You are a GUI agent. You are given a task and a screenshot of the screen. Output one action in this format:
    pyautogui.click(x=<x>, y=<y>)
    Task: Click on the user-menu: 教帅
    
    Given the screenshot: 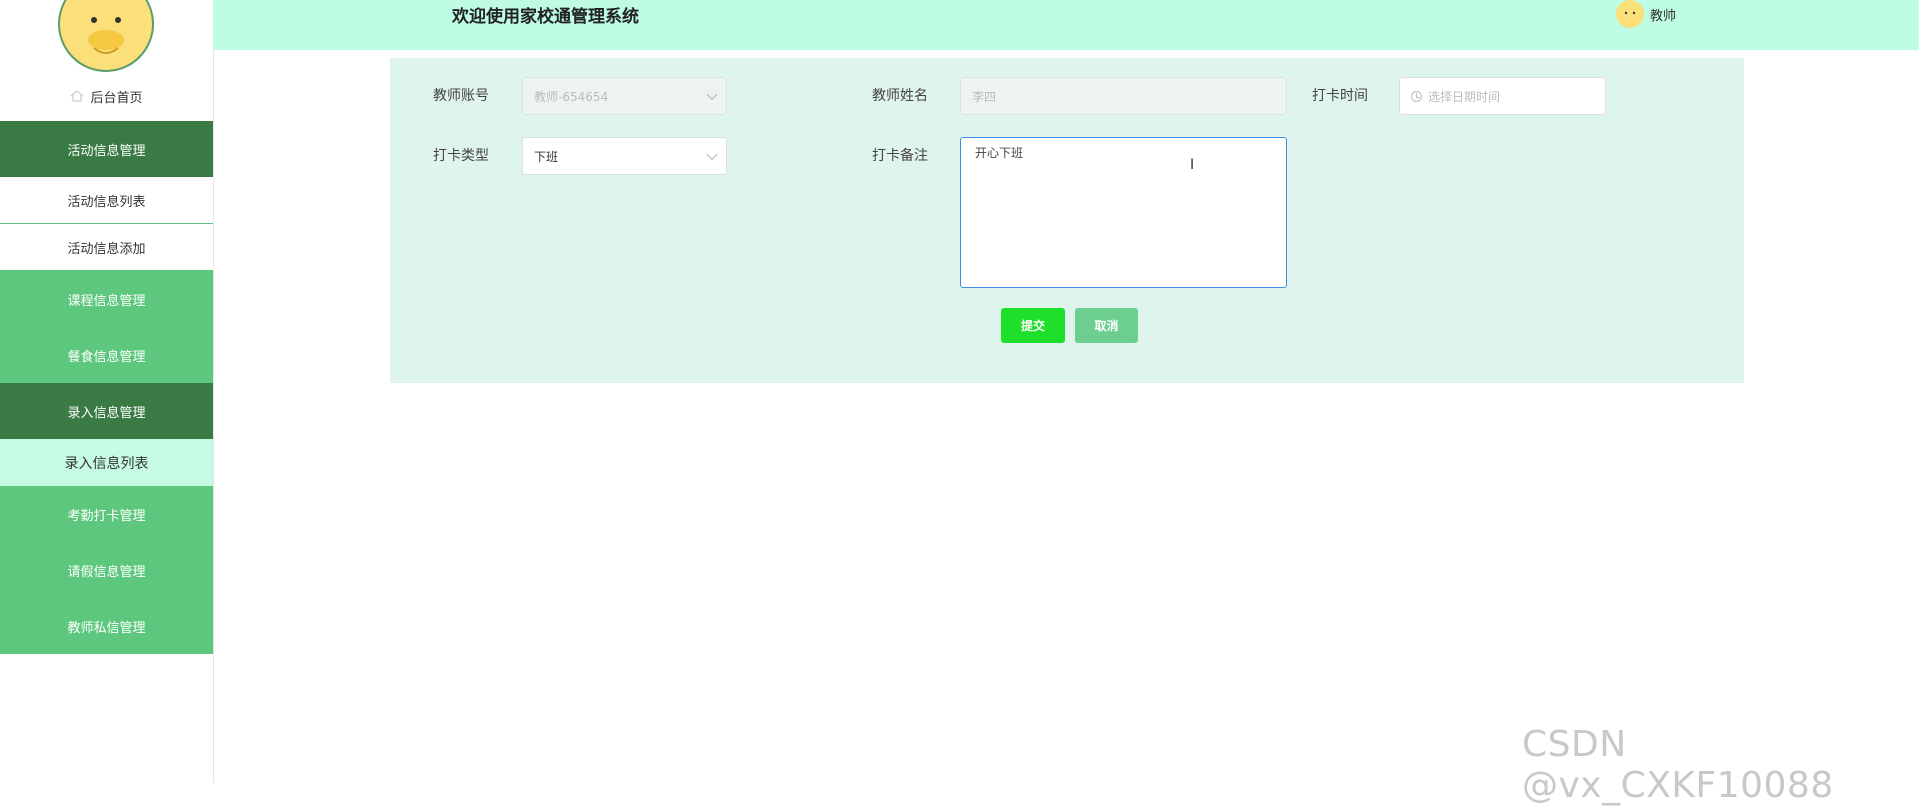 What is the action you would take?
    pyautogui.click(x=1646, y=14)
    